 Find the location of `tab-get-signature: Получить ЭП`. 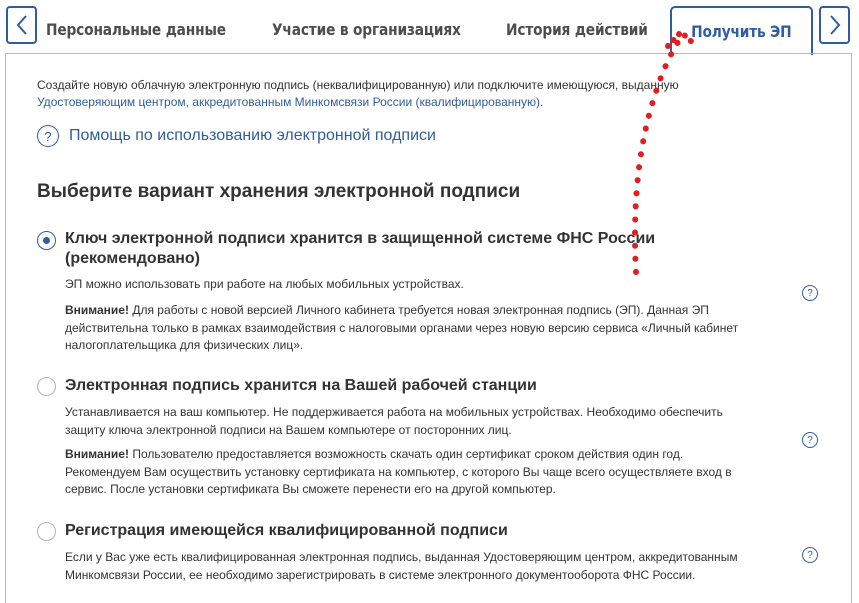

tab-get-signature: Получить ЭП is located at coordinates (741, 30).